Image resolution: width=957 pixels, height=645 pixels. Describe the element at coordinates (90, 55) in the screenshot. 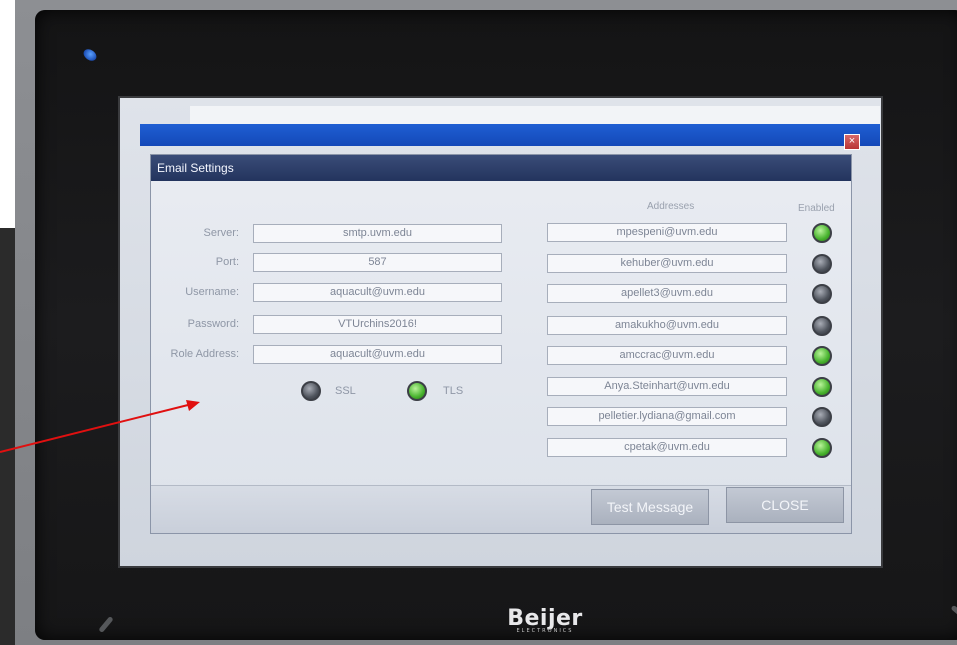

I see `power-led-icon` at that location.